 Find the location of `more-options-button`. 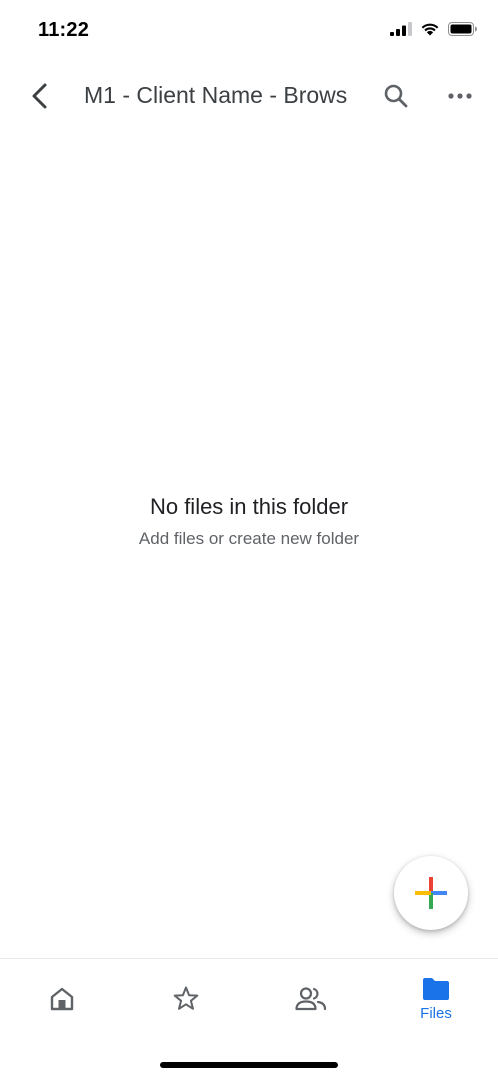

more-options-button is located at coordinates (460, 96).